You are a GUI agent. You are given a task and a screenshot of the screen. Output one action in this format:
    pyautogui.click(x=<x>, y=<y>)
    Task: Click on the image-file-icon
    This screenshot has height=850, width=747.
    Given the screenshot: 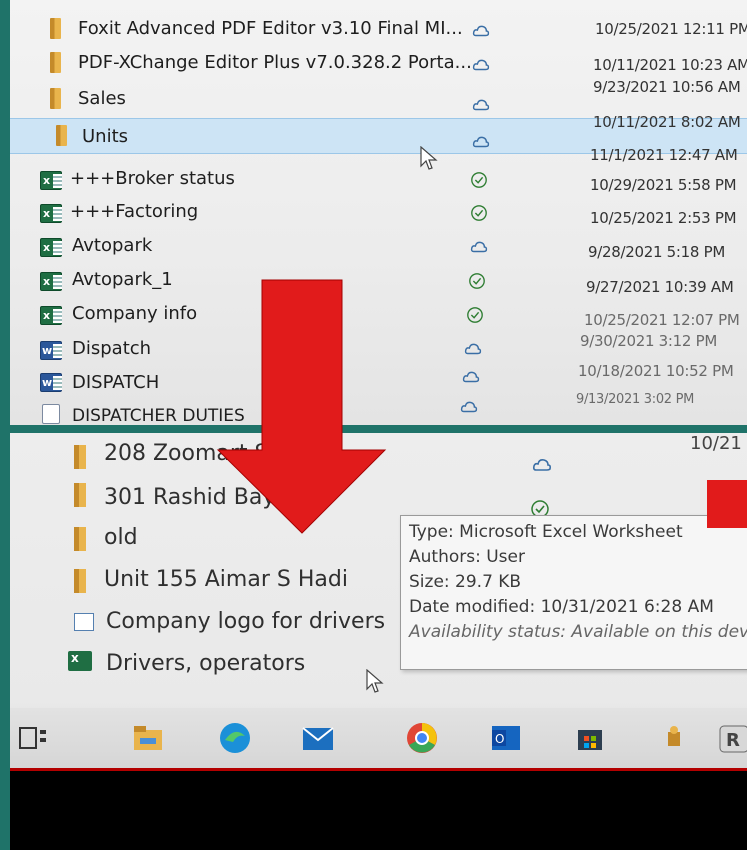 What is the action you would take?
    pyautogui.click(x=84, y=622)
    